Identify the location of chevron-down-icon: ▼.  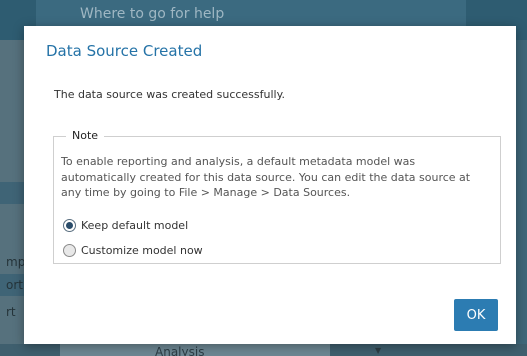
(378, 350).